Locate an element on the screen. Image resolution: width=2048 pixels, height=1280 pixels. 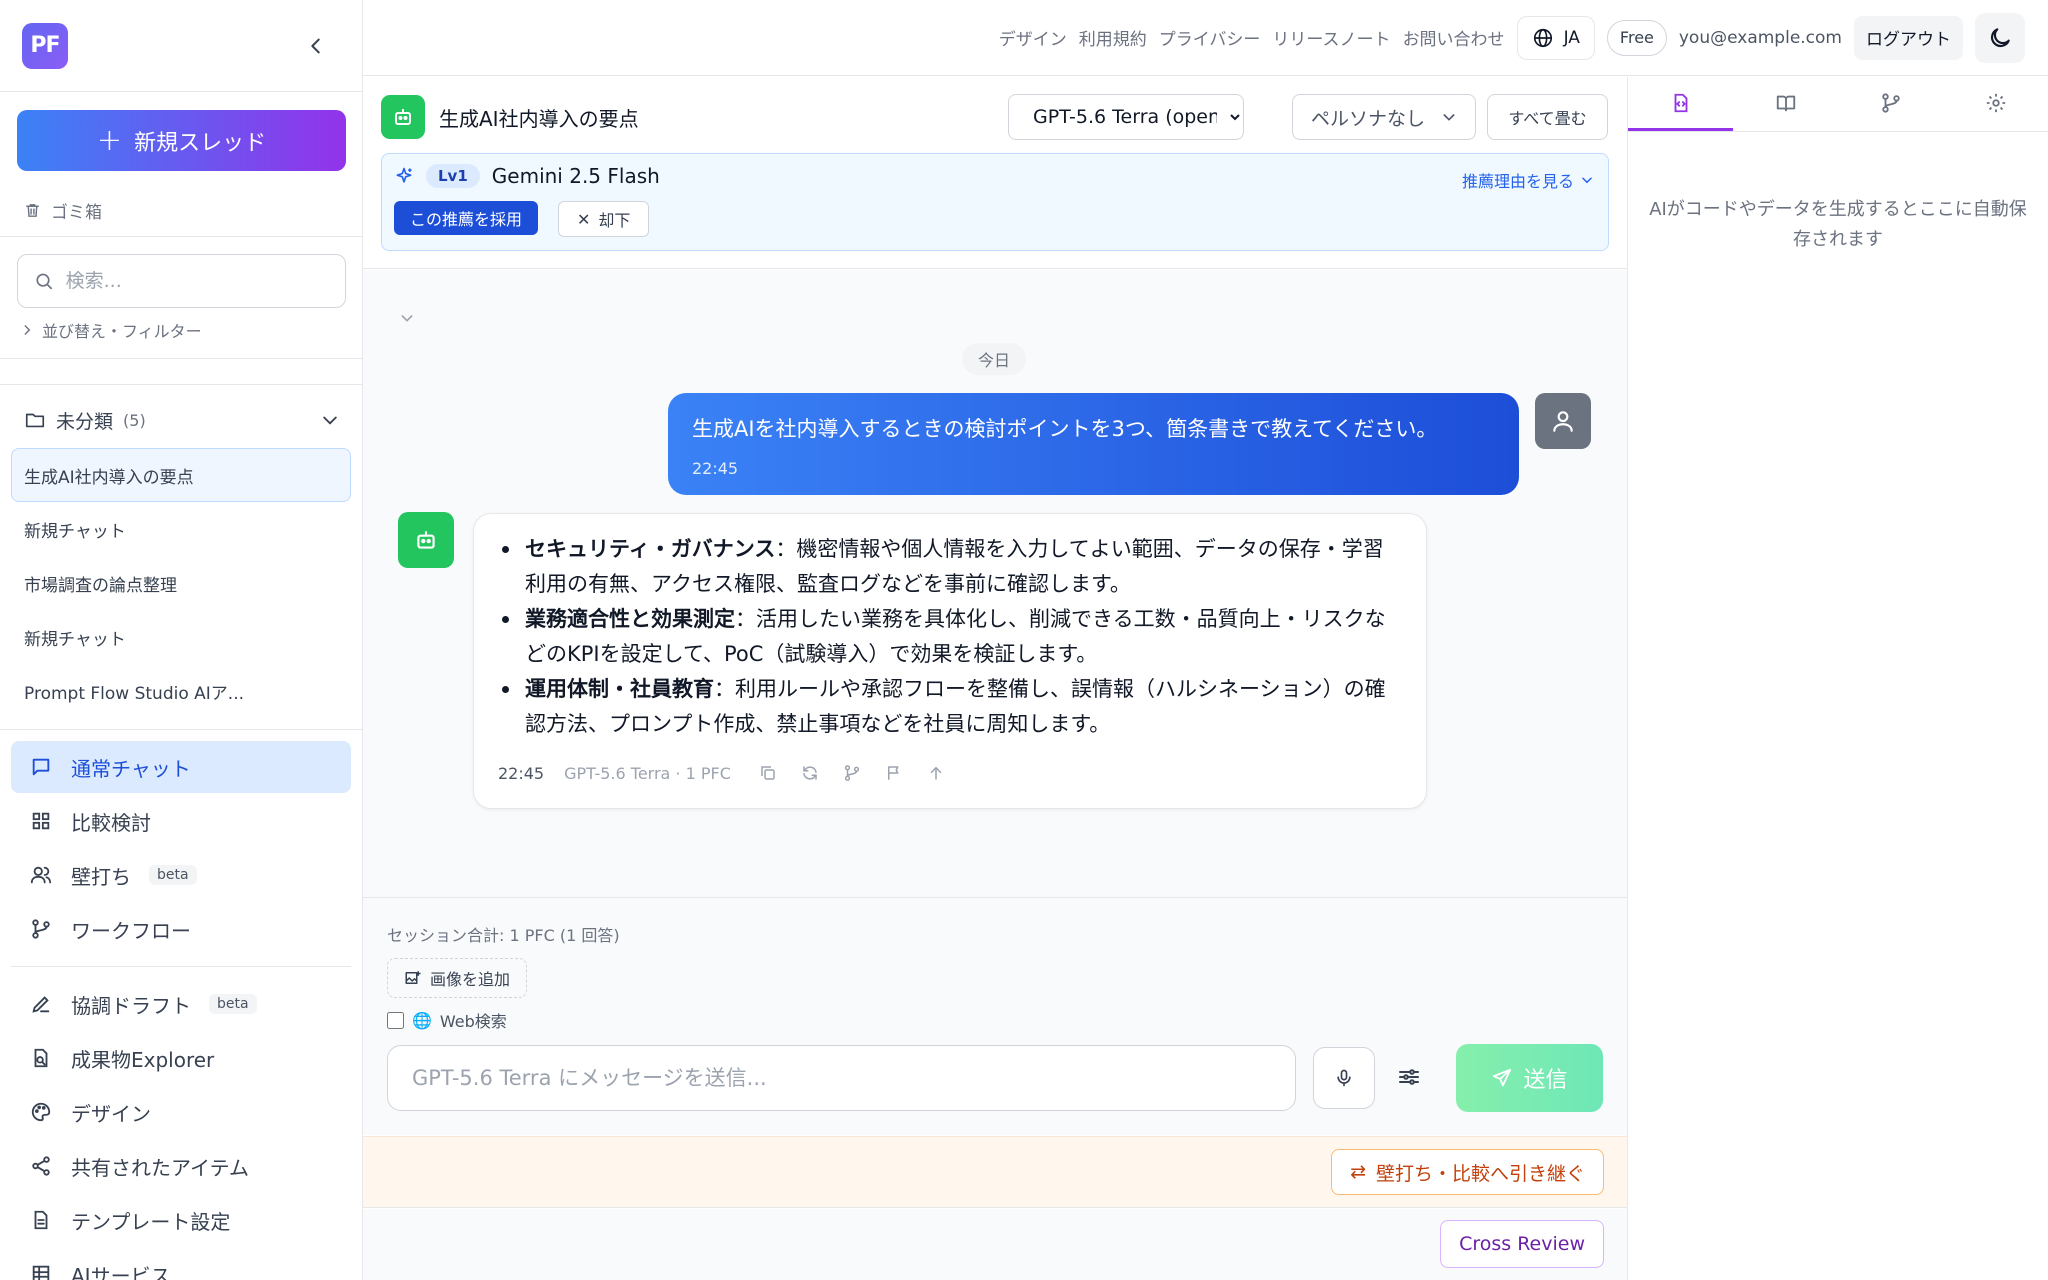
thread-item: 市場調査の論点整理 is located at coordinates (181, 583).